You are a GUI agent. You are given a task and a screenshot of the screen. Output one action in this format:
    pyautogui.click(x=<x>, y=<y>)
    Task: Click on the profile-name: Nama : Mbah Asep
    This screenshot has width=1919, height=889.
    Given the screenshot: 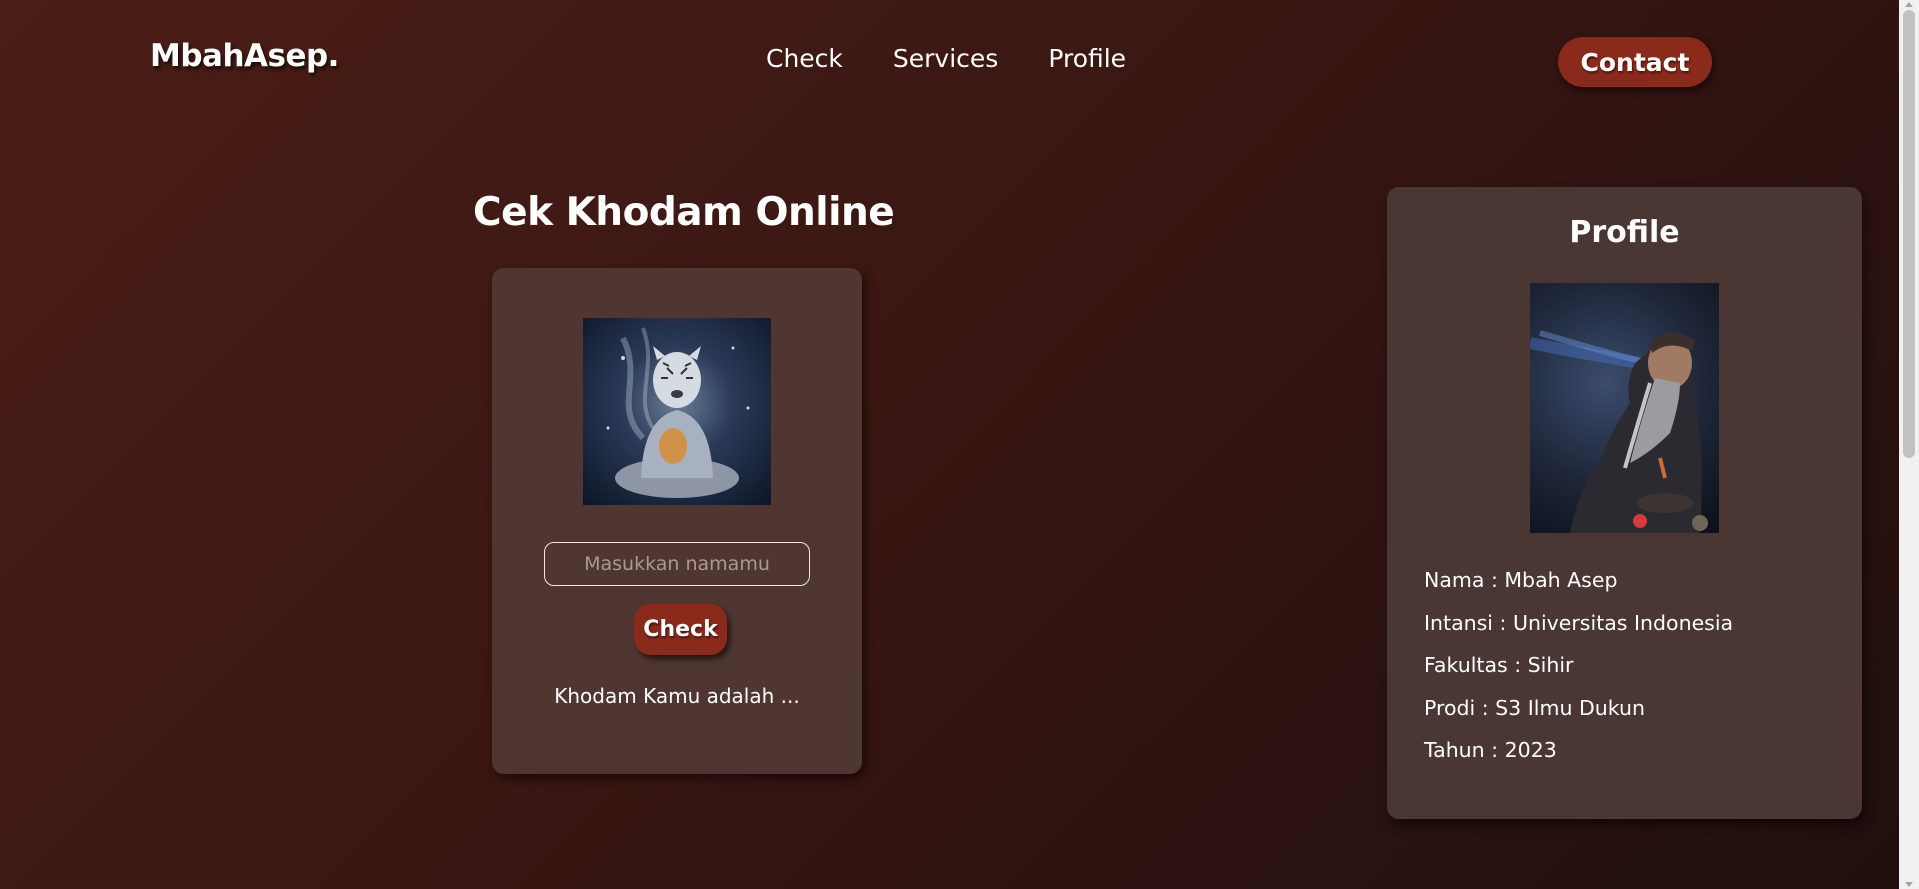 What is the action you would take?
    pyautogui.click(x=1521, y=580)
    